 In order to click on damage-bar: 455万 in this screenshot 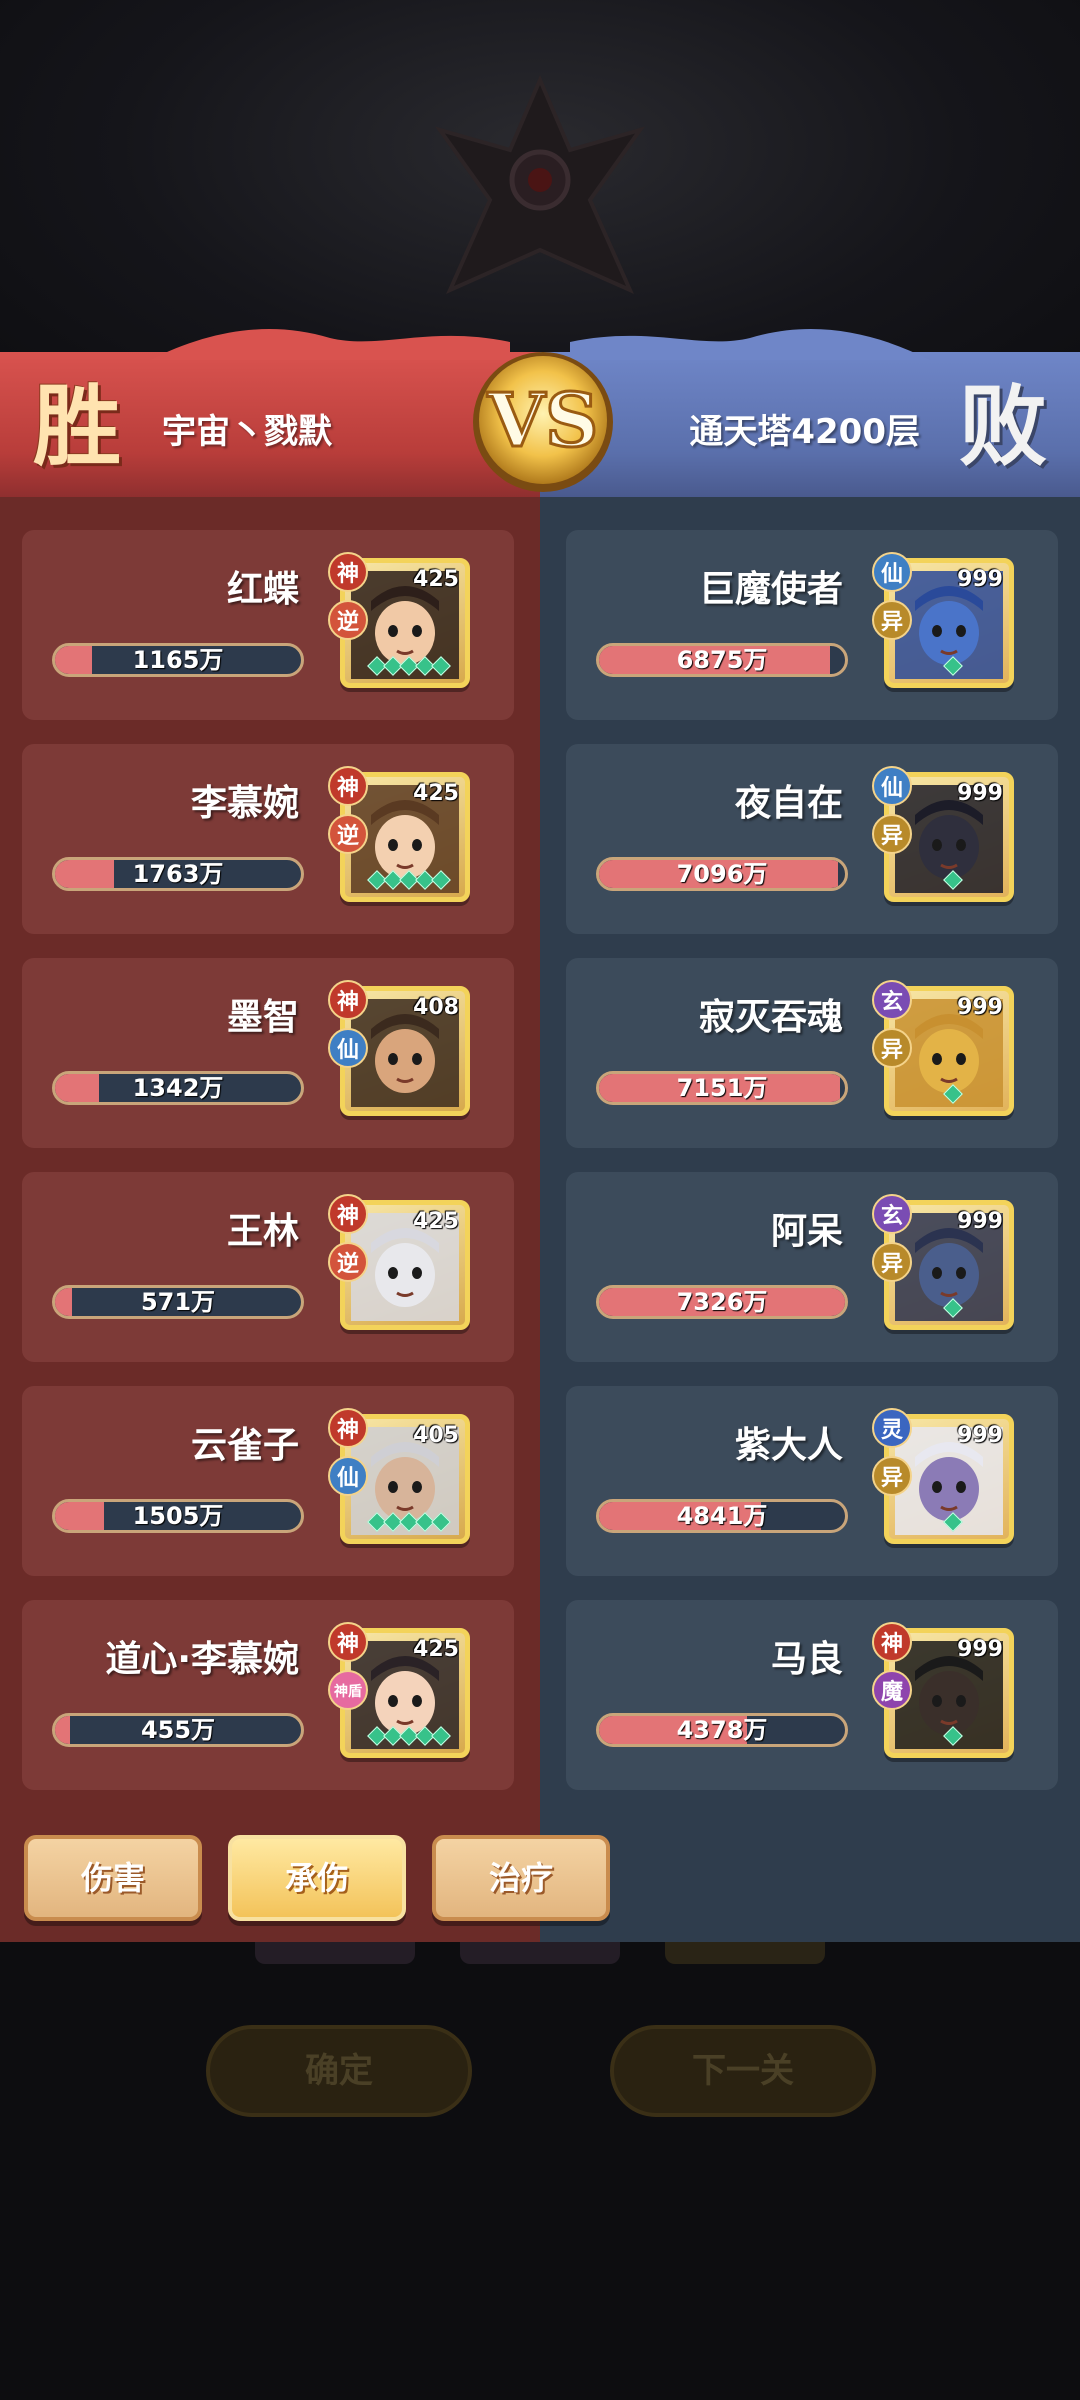, I will do `click(178, 1730)`.